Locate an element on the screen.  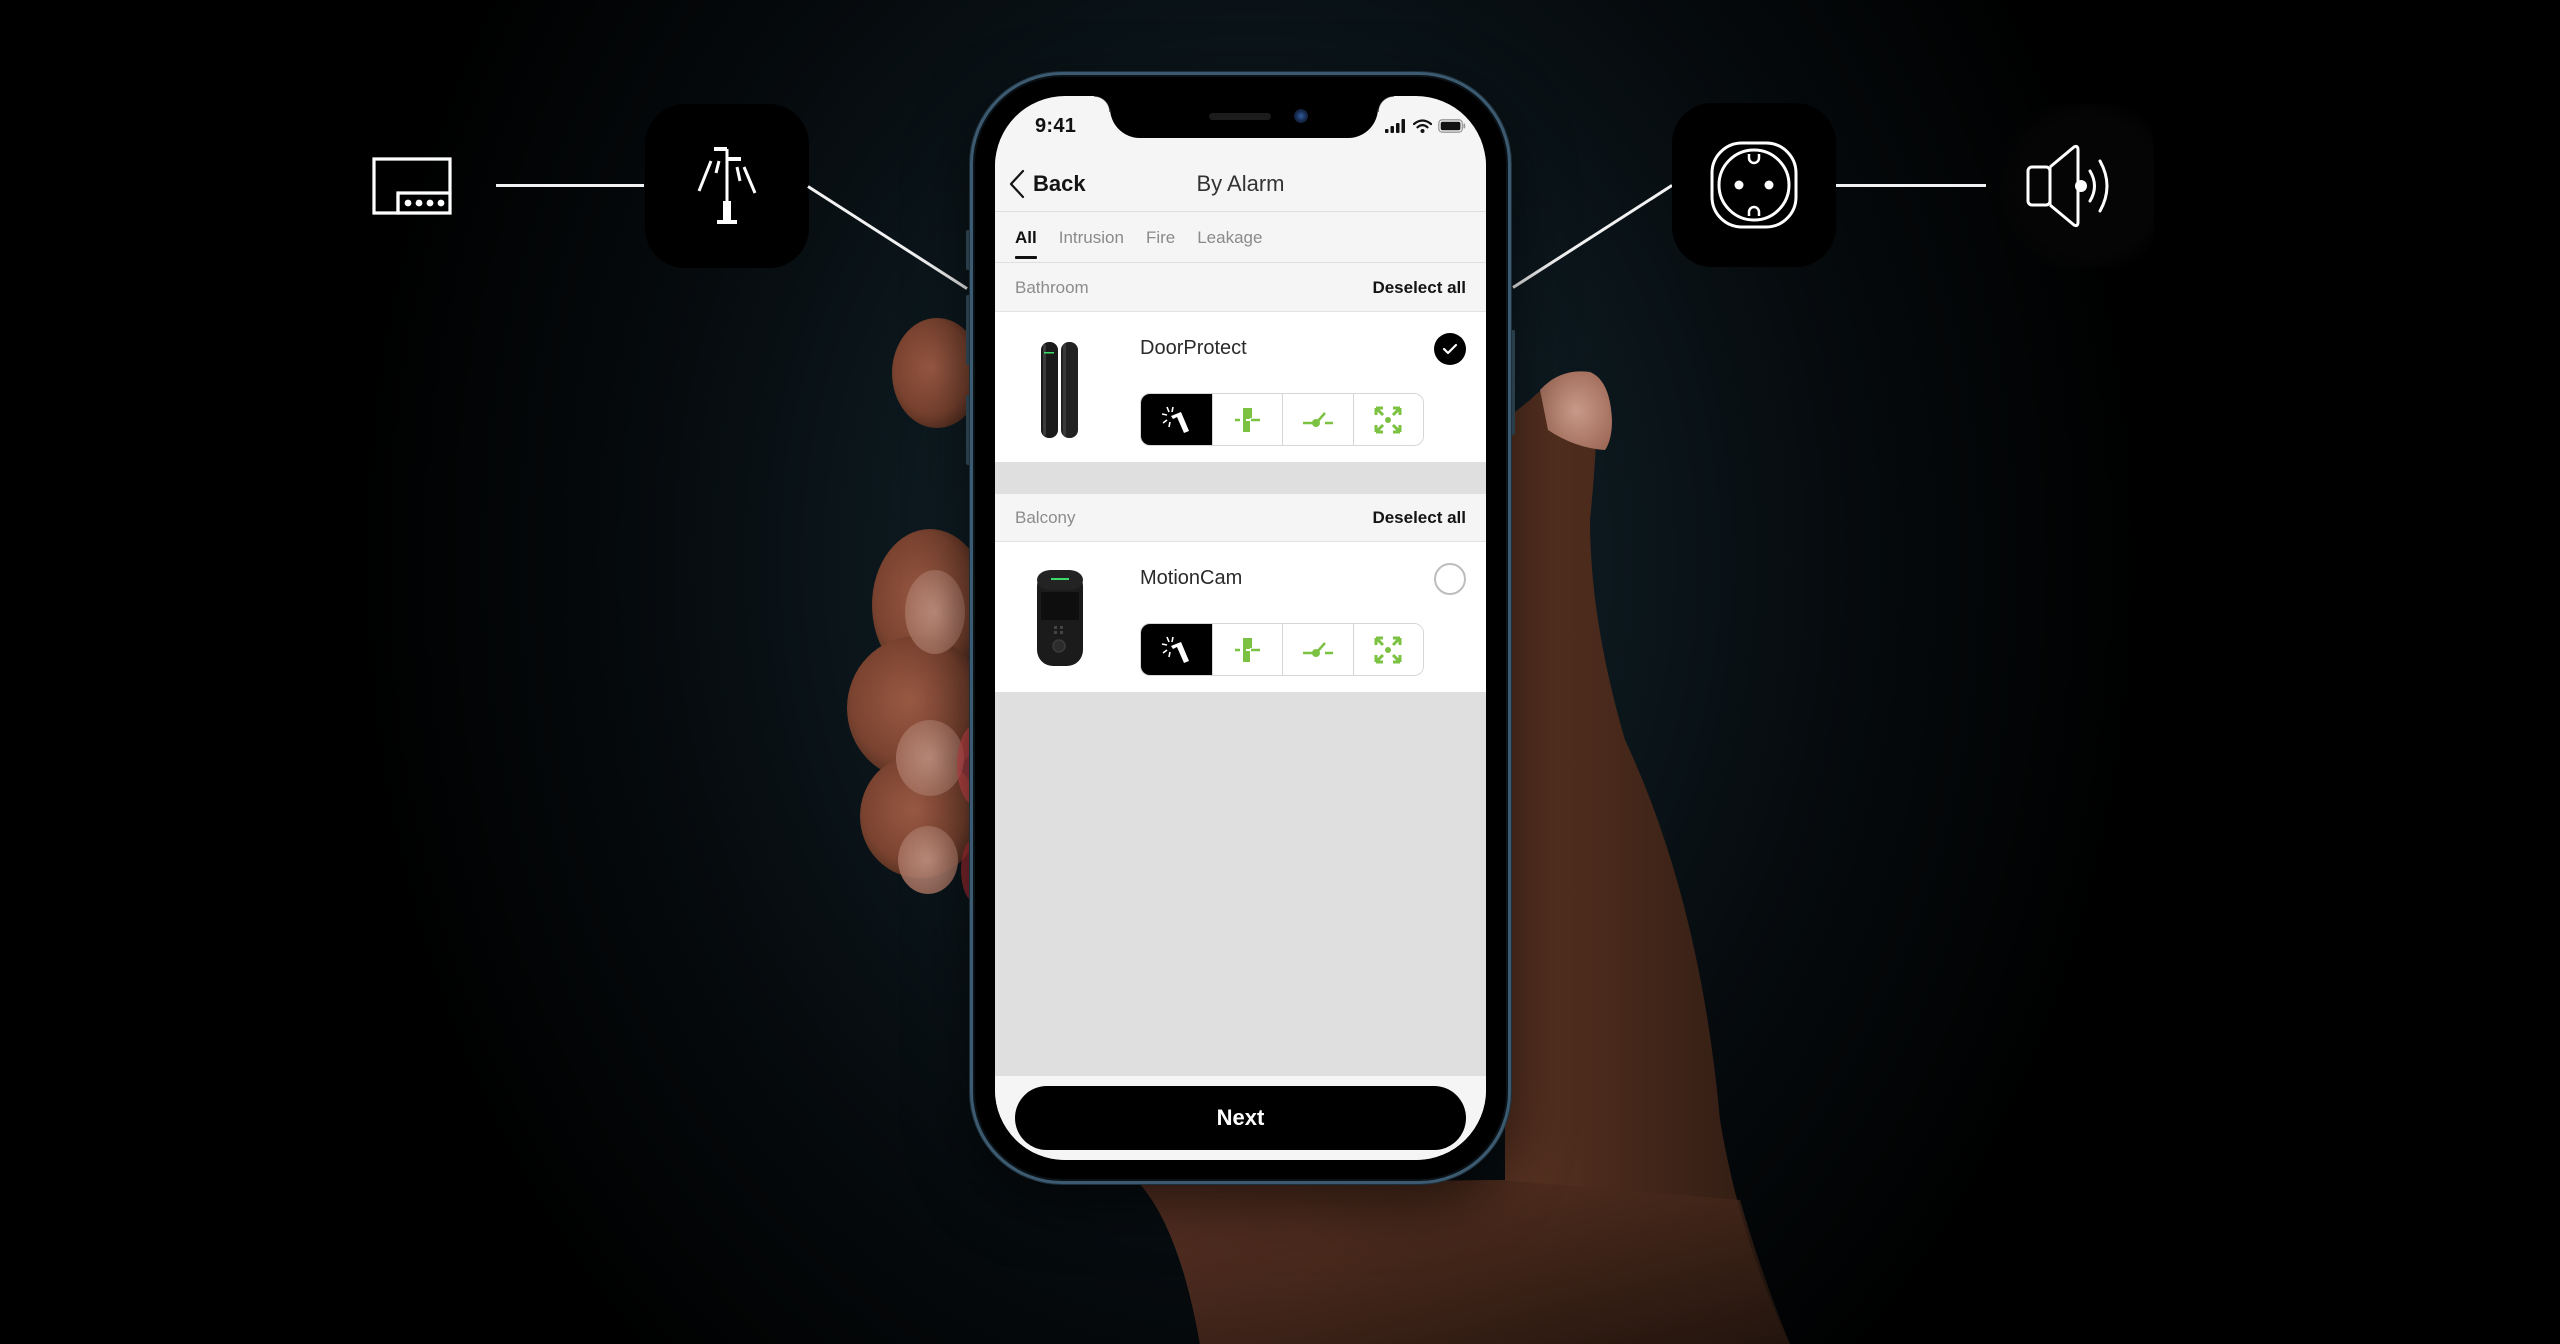
device-card-motioncam: MotionCam is located at coordinates (1240, 617).